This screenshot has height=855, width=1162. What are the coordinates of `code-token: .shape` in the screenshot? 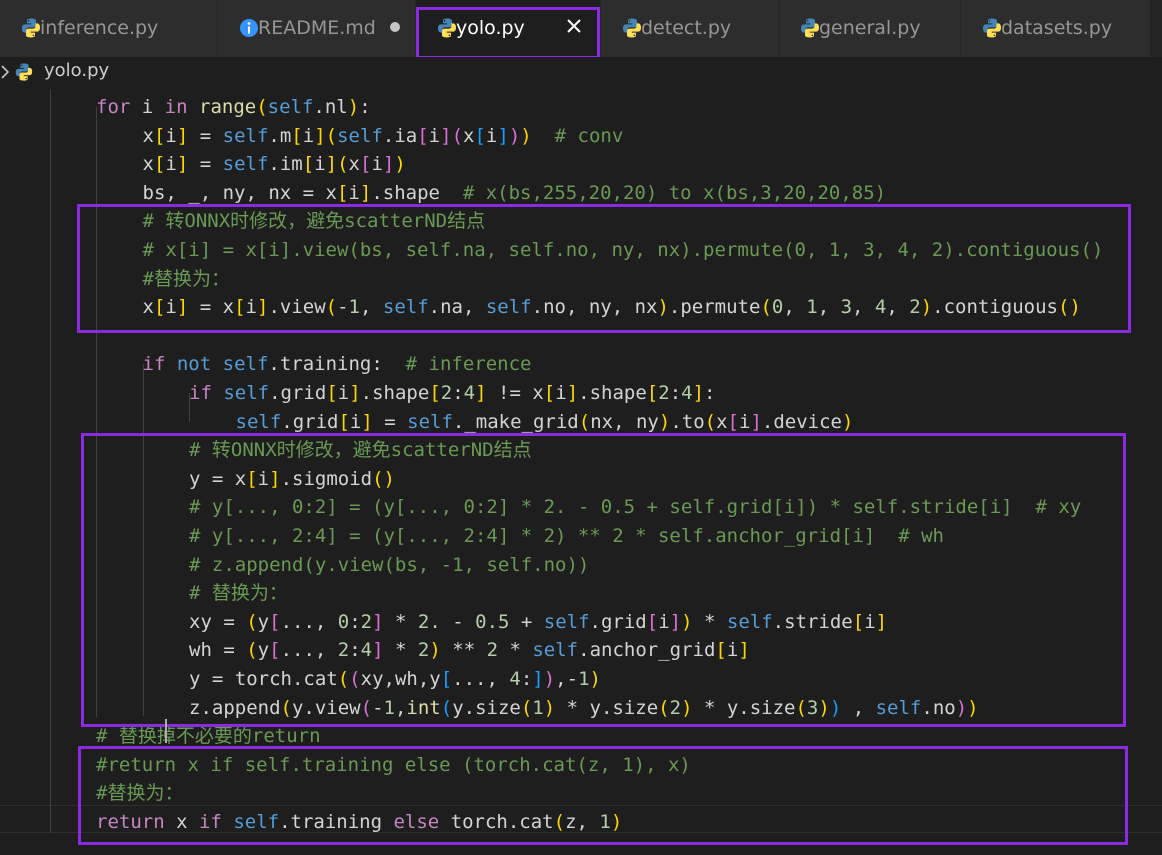 It's located at (395, 393).